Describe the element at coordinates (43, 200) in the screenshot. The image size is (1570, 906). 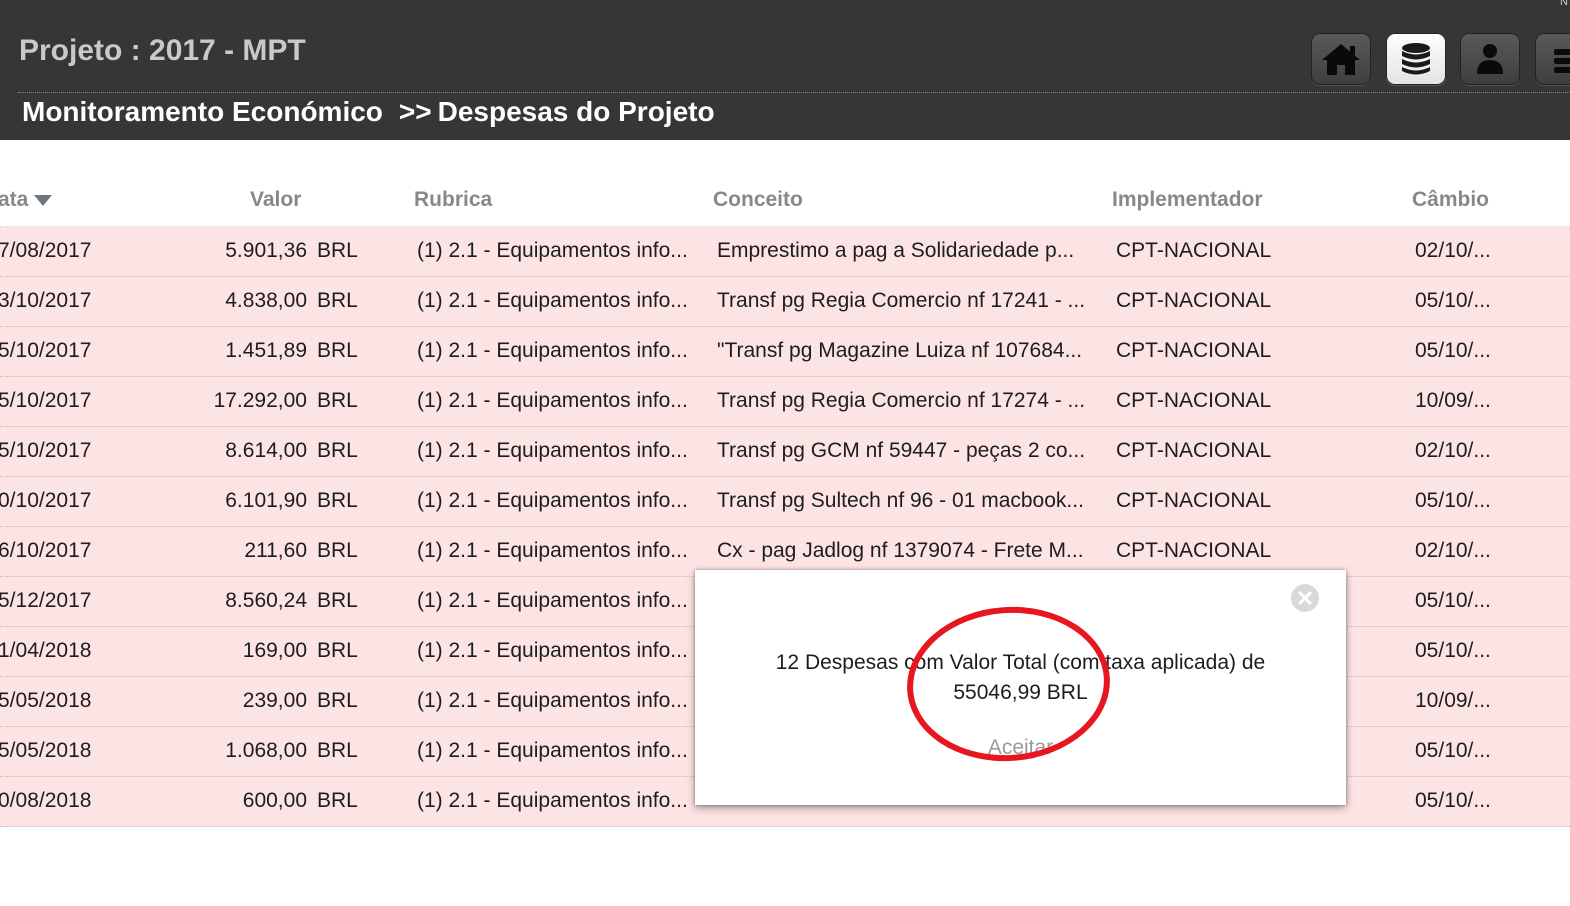
I see `sort-desc-icon` at that location.